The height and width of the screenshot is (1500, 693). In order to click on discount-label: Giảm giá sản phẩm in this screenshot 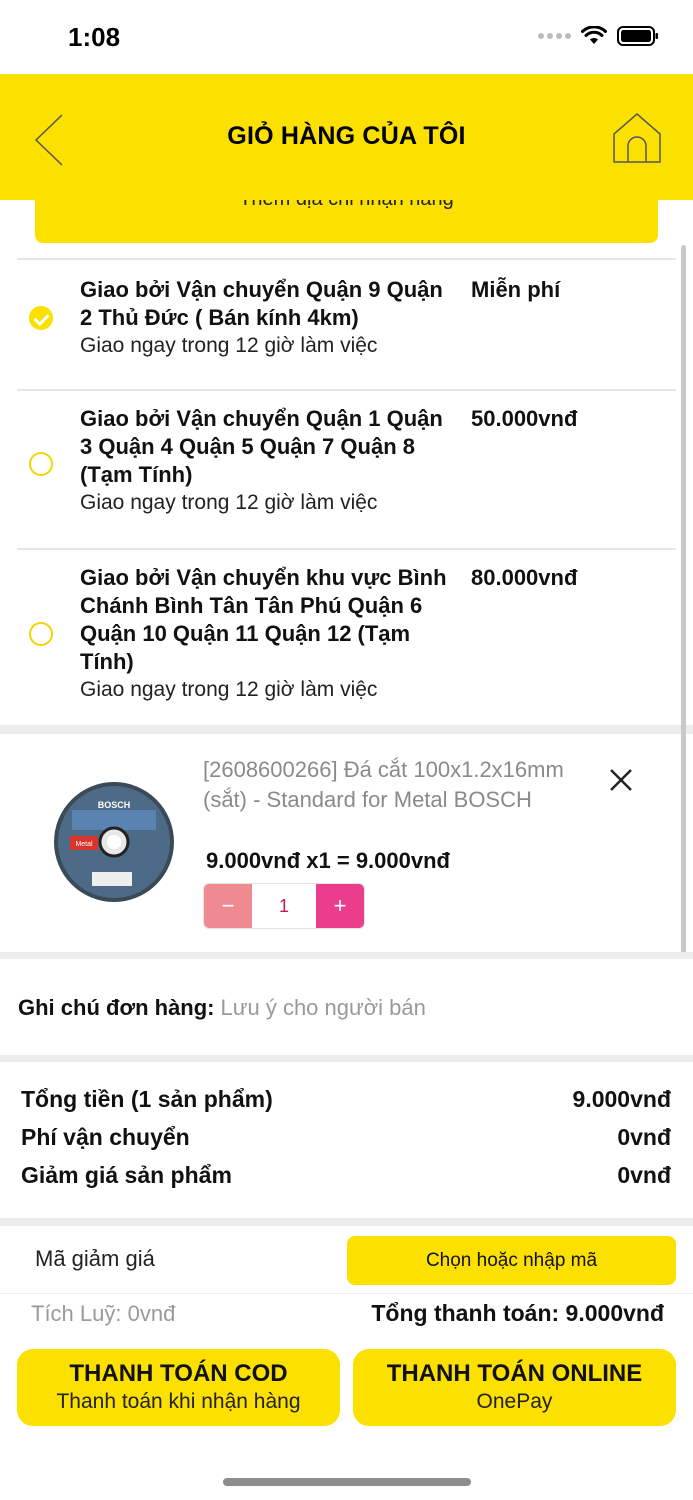, I will do `click(126, 1175)`.